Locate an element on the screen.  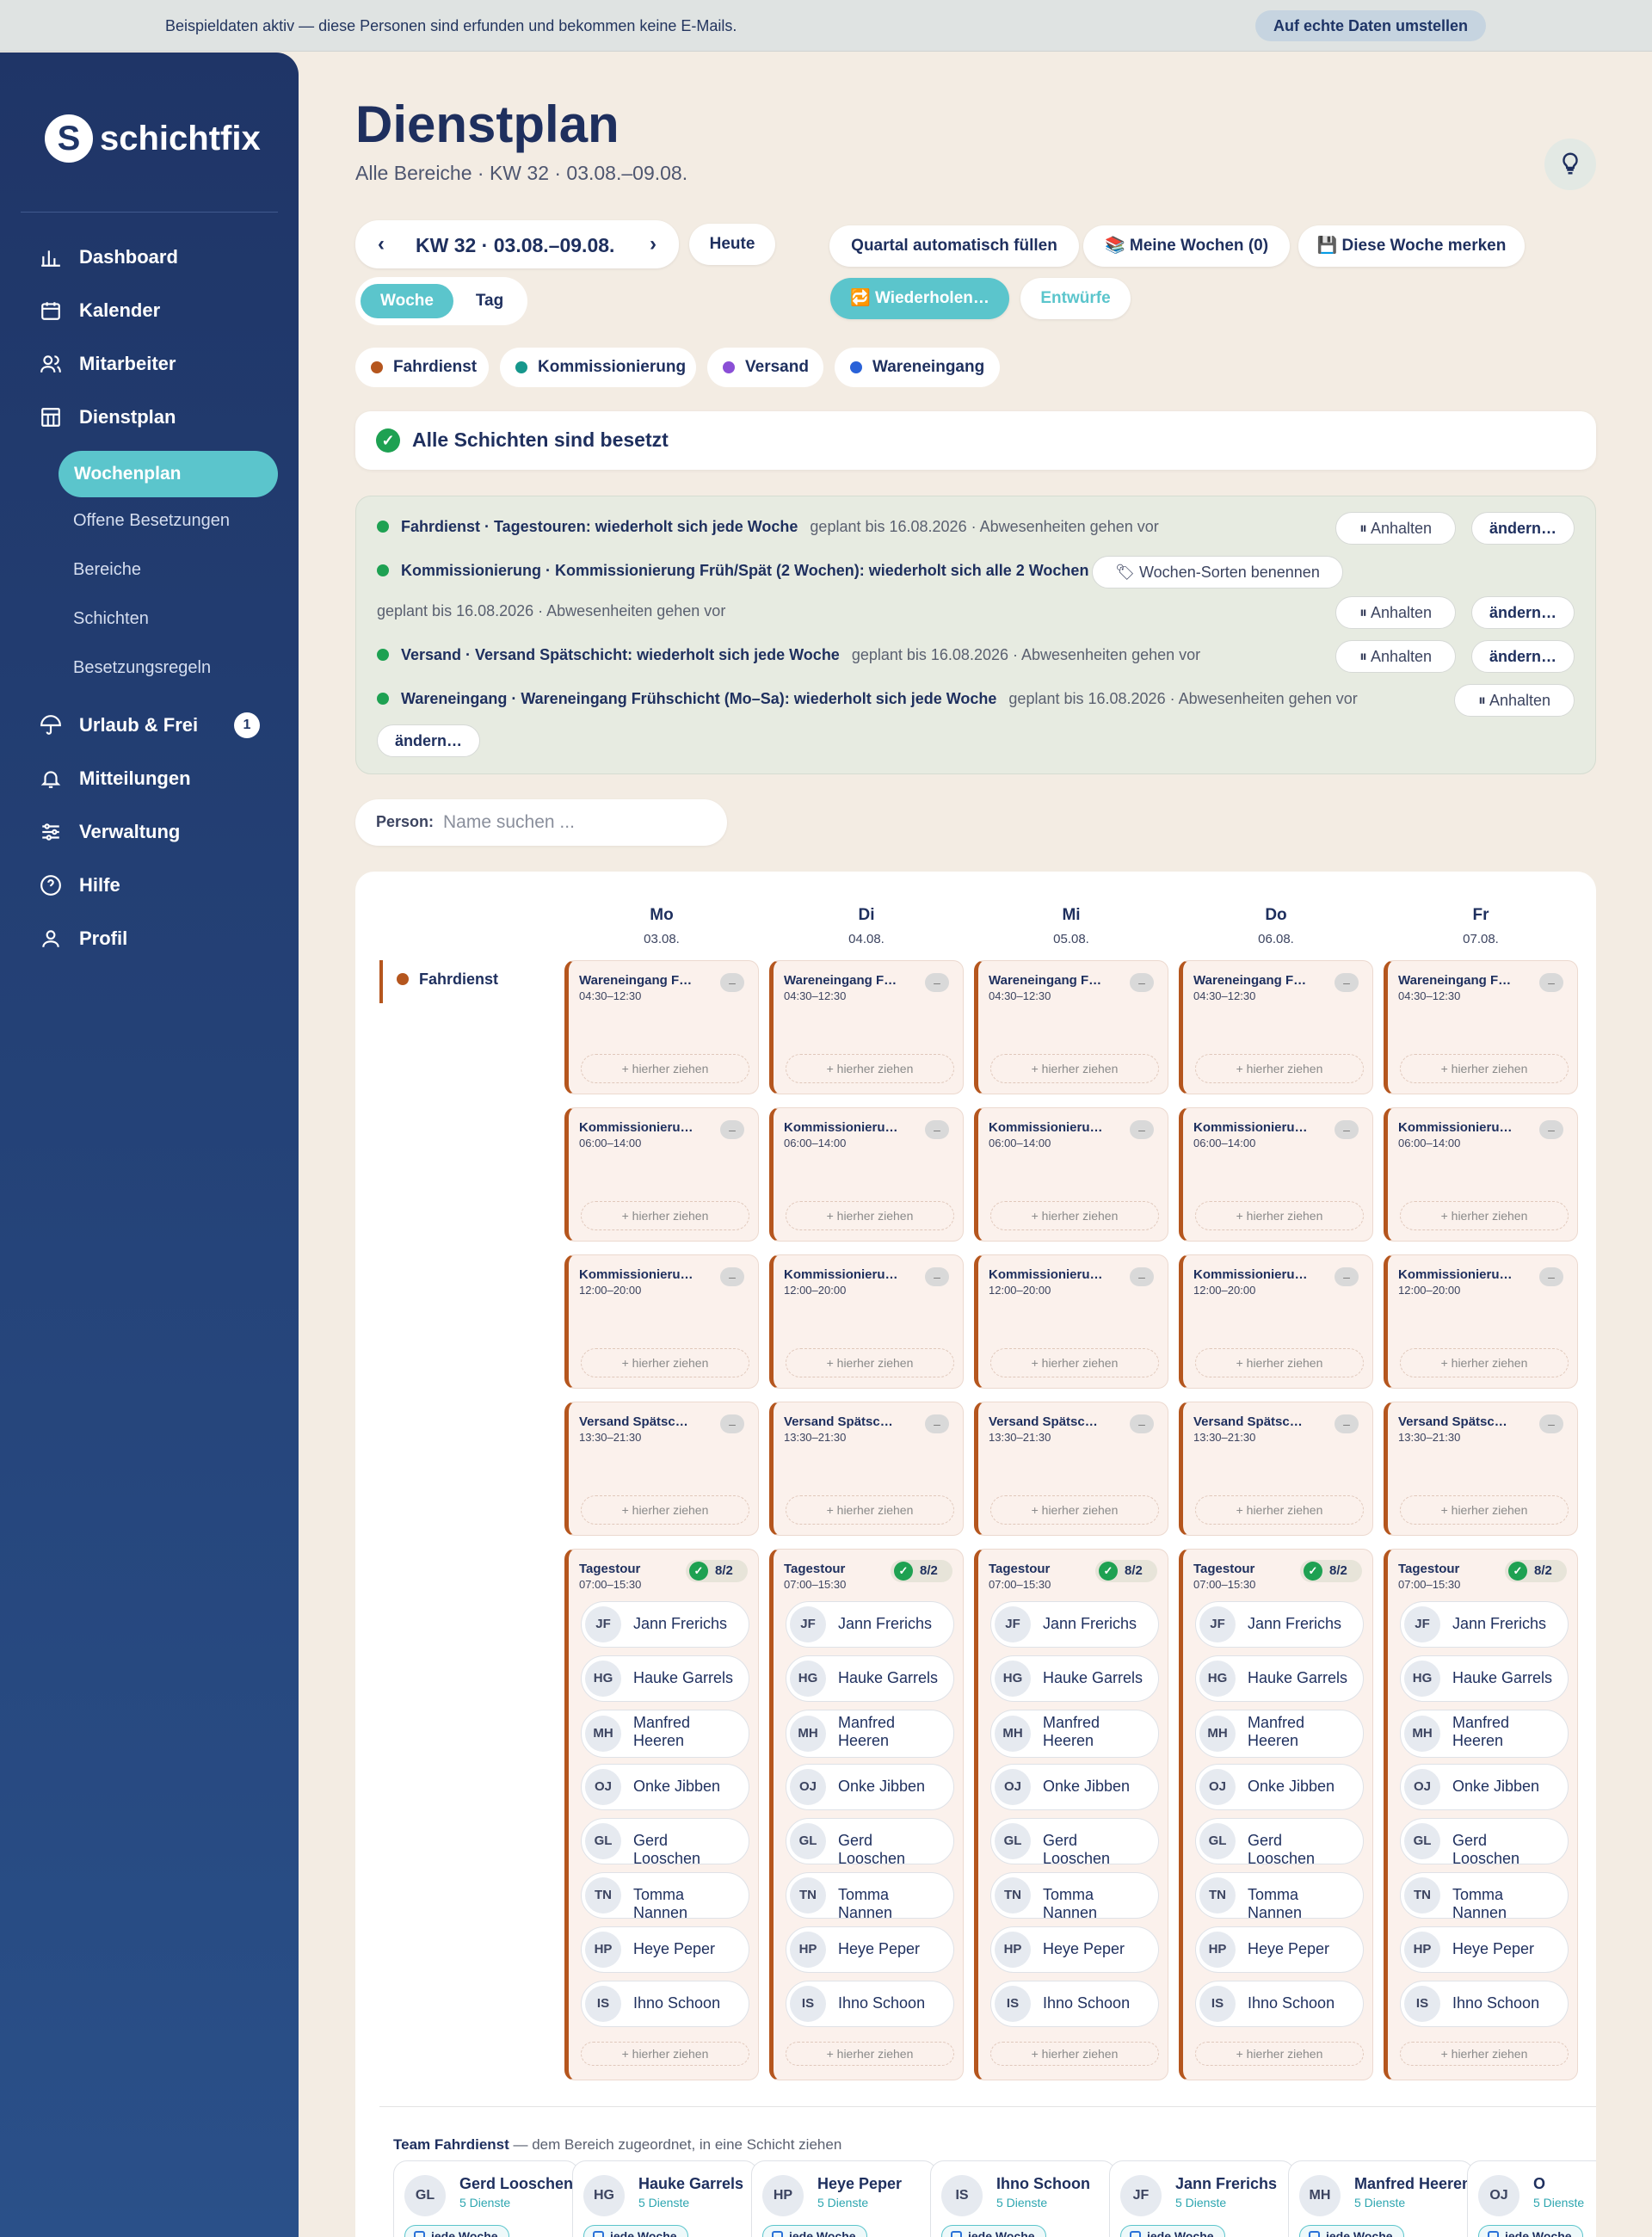
sidebar-subitem-bereiche: Bereiche is located at coordinates (107, 570).